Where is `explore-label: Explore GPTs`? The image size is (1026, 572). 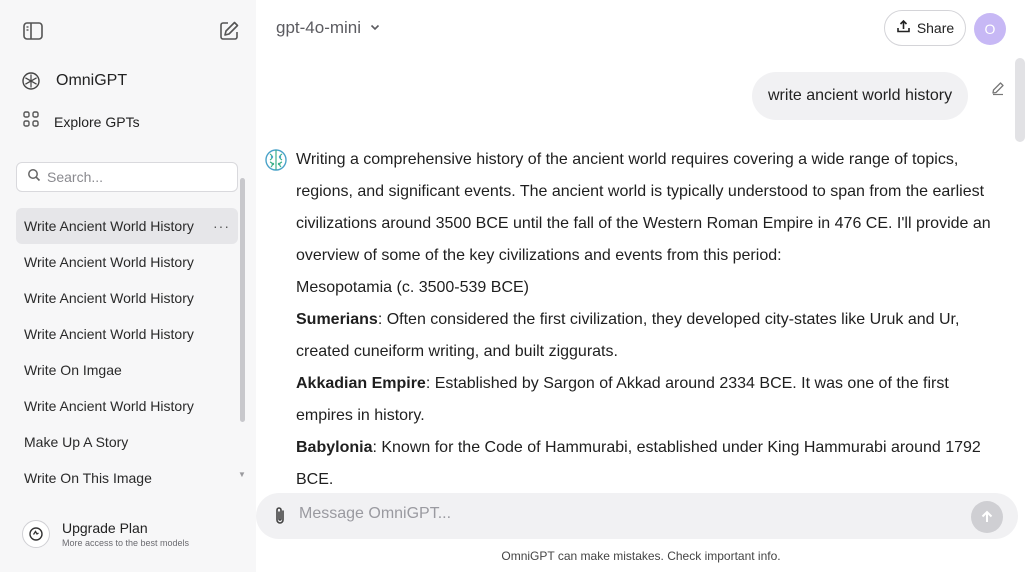 explore-label: Explore GPTs is located at coordinates (97, 121).